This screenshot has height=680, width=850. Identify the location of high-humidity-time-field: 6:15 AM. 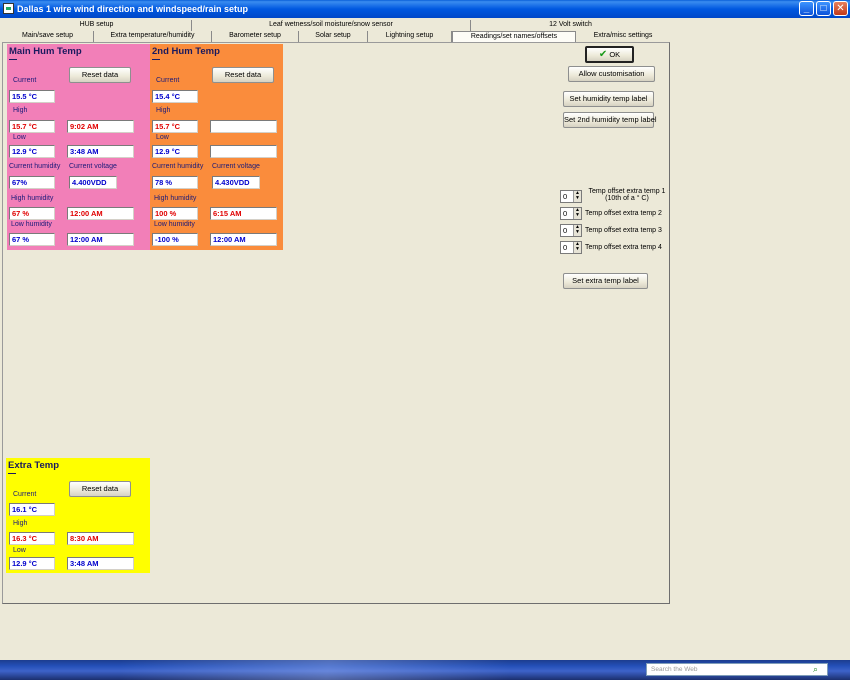
(243, 213).